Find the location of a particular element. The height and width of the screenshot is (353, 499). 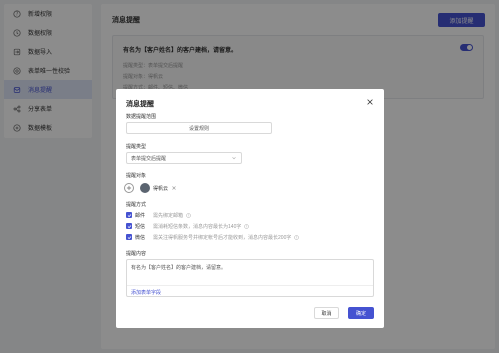

method-desc: 需先绑定邮箱 is located at coordinates (168, 215).